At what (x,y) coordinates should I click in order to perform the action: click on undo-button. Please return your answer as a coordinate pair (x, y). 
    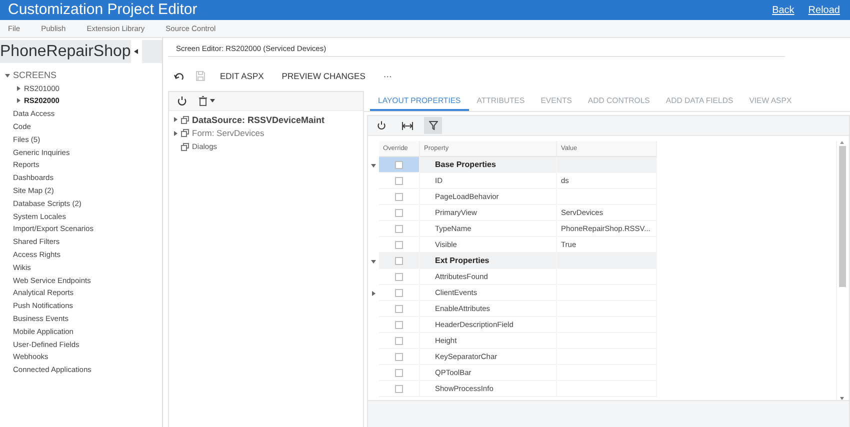
    Looking at the image, I should click on (179, 76).